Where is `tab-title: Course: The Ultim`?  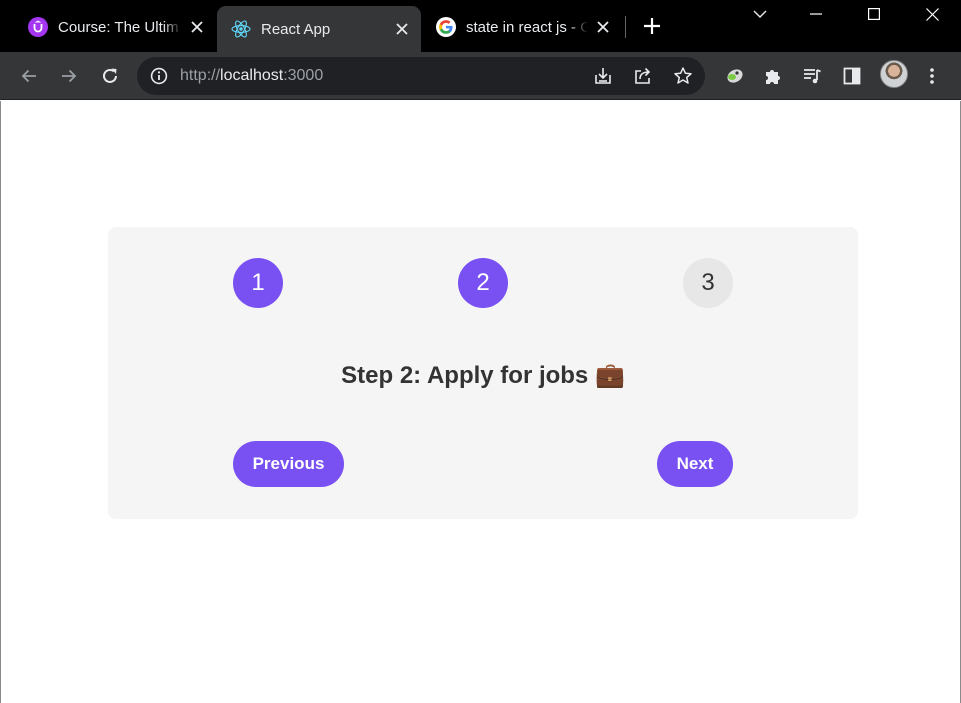 tab-title: Course: The Ultim is located at coordinates (118, 27).